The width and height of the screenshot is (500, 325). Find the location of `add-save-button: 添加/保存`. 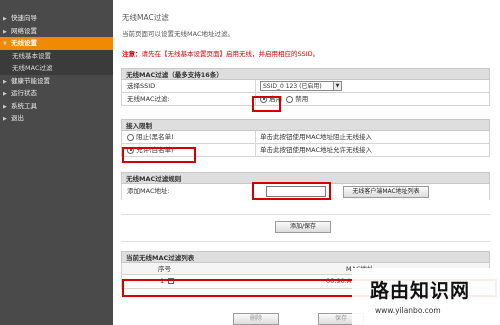

add-save-button: 添加/保存 is located at coordinates (303, 227).